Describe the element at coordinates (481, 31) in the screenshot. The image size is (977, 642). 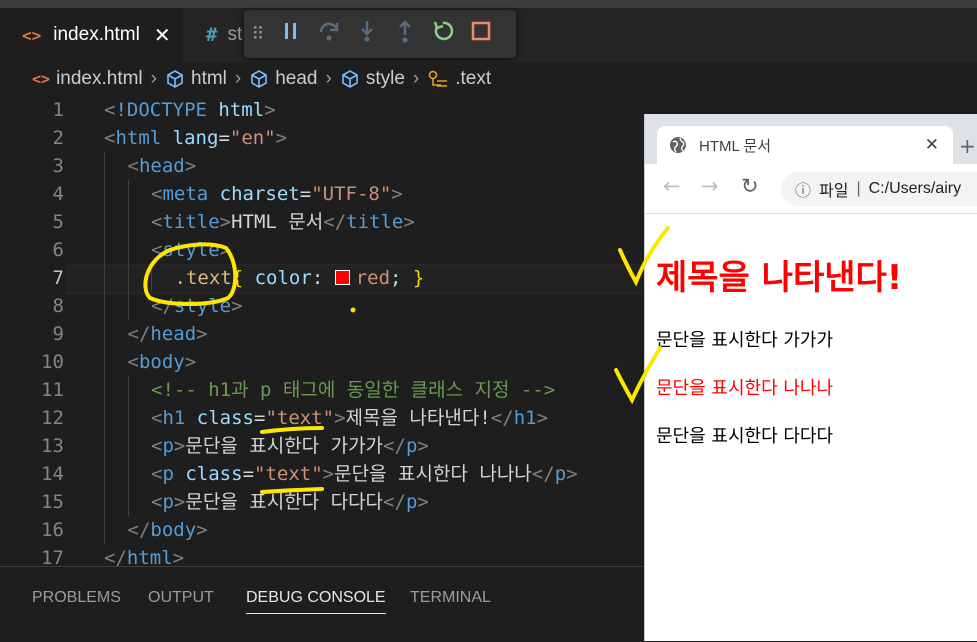
I see `stop-icon` at that location.